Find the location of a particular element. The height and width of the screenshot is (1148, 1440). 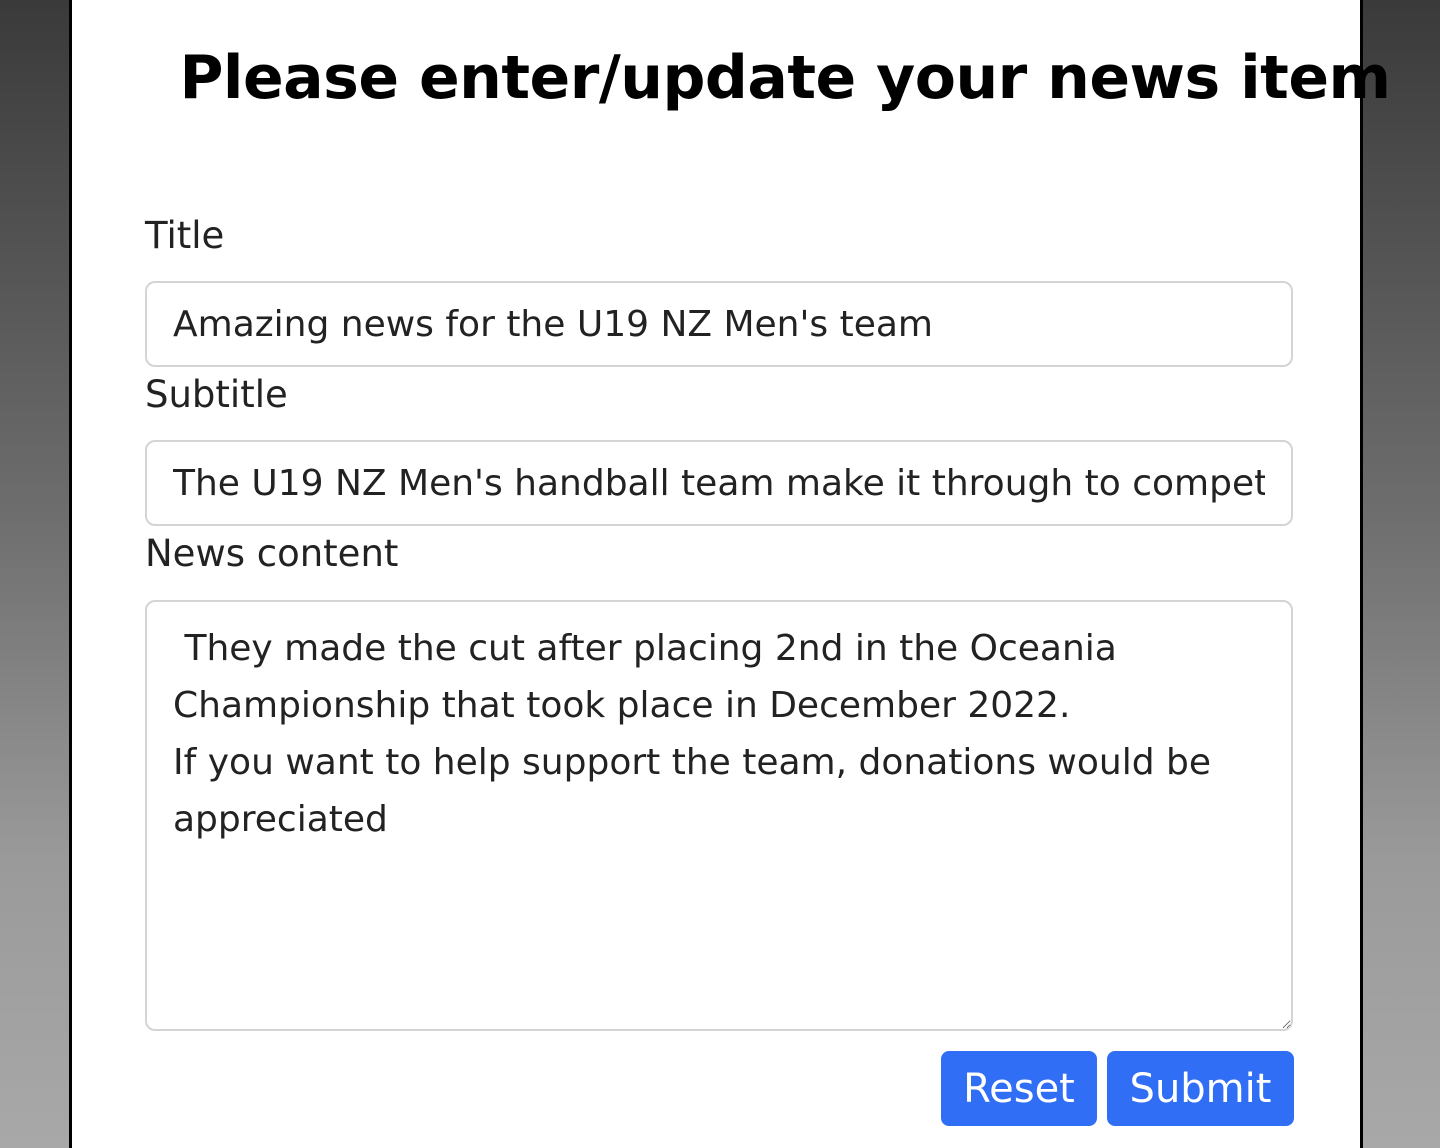

reset-button: Reset is located at coordinates (1019, 1088).